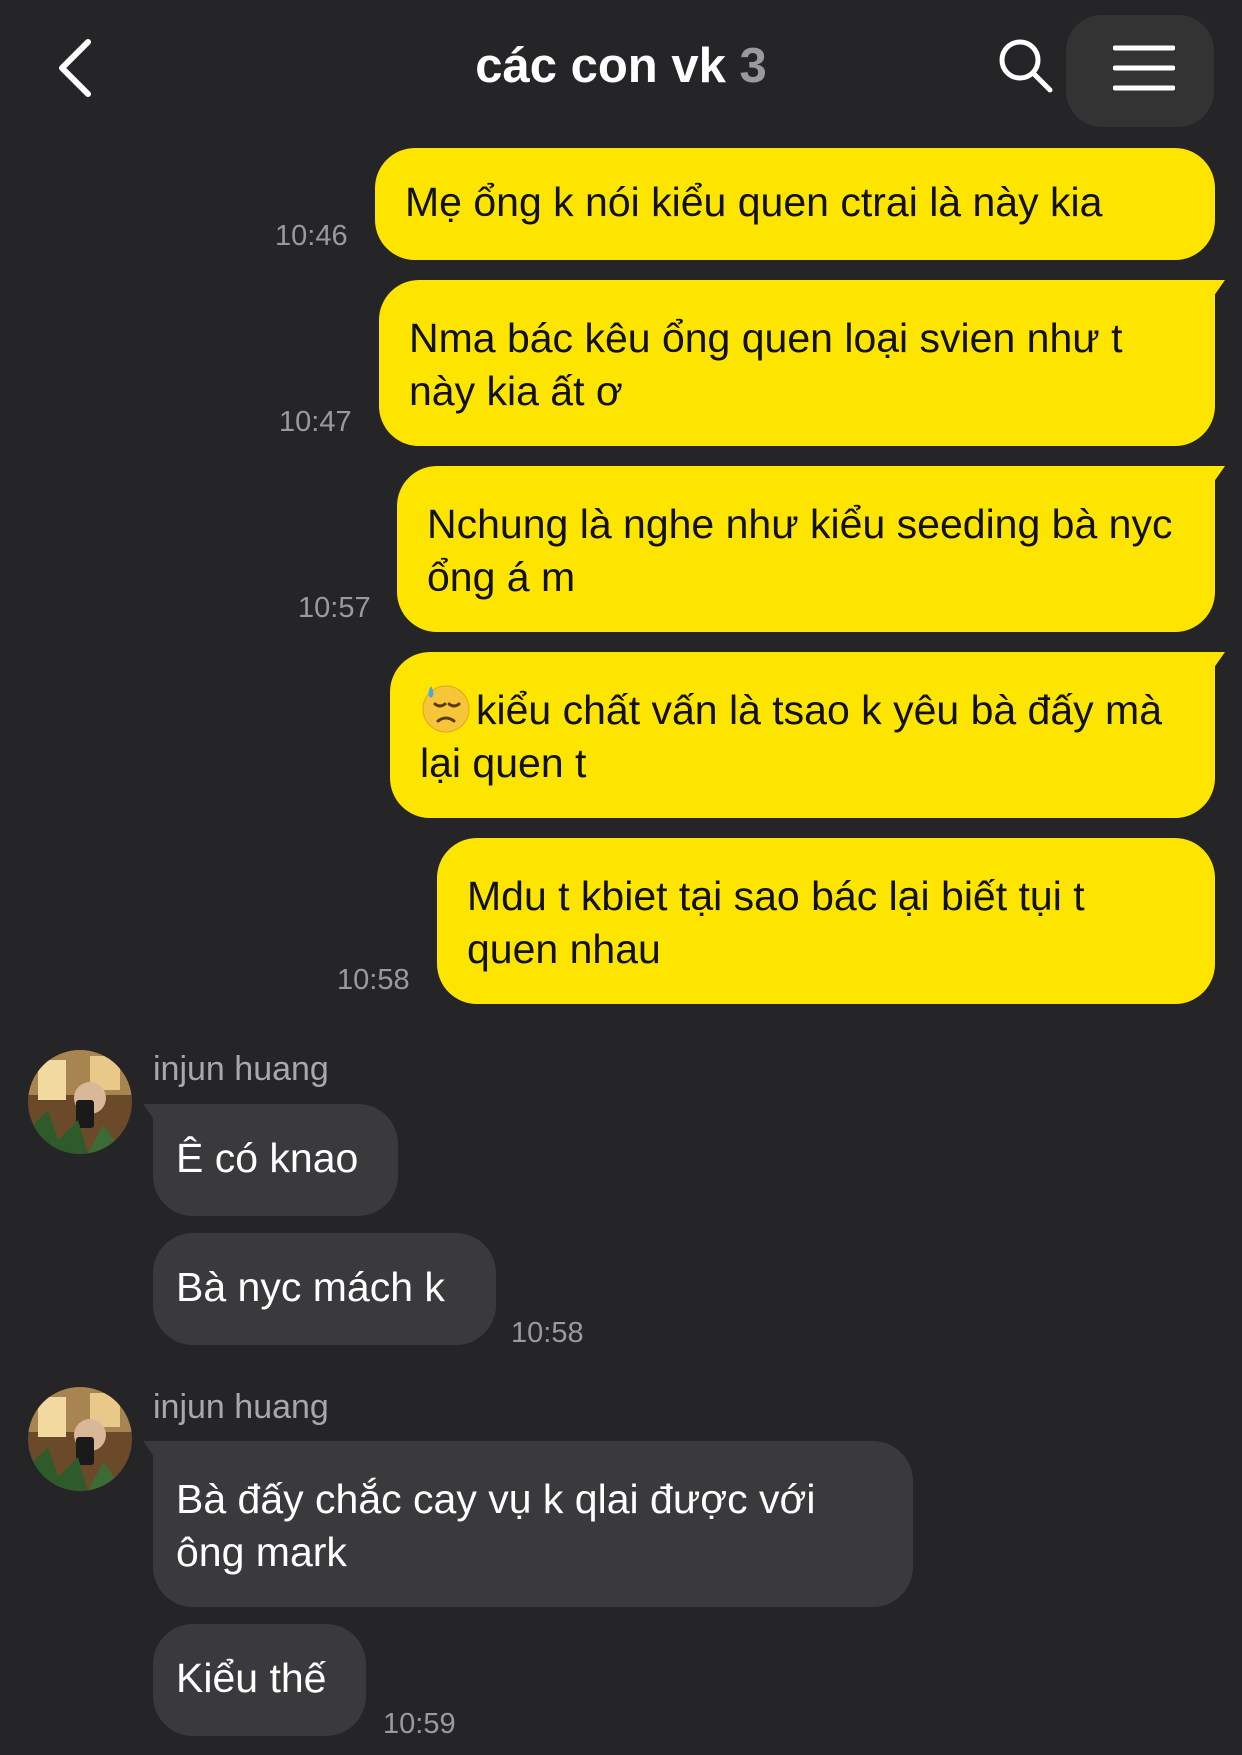 This screenshot has width=1242, height=1755. I want to click on message-text: Ê có knao, so click(267, 1158).